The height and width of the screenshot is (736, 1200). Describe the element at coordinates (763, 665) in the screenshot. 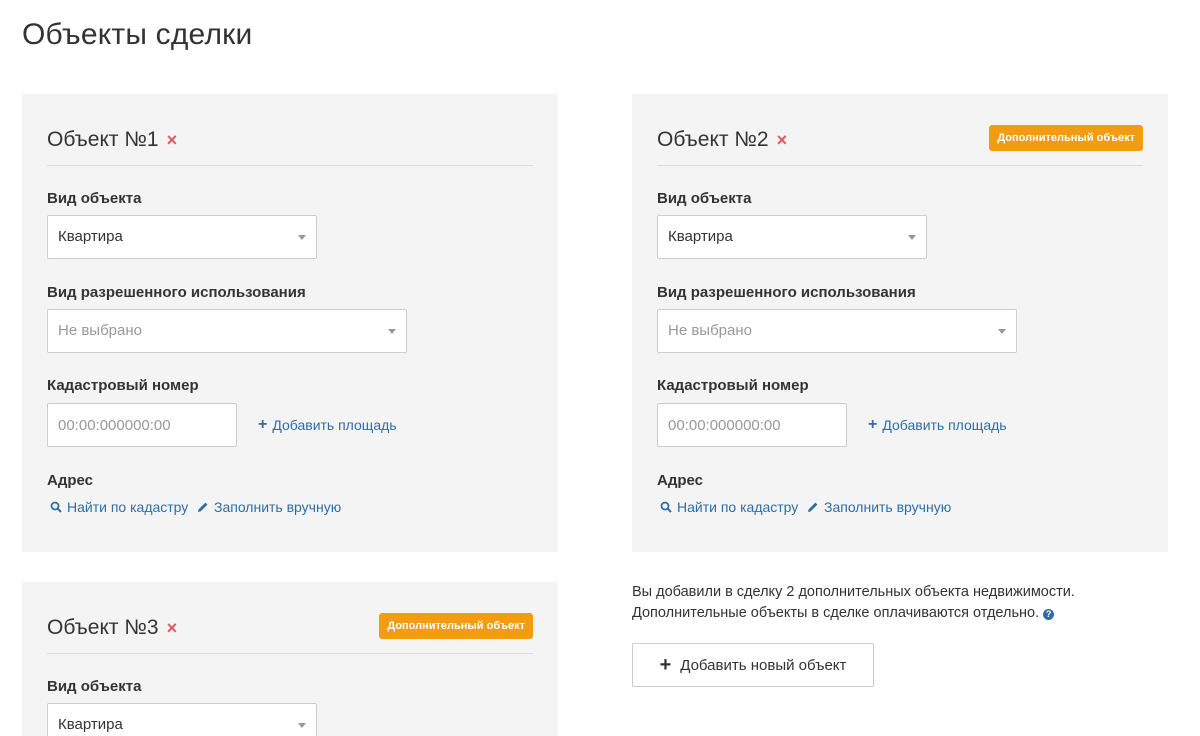

I see `add-new-object-label: Добавить новый объект` at that location.